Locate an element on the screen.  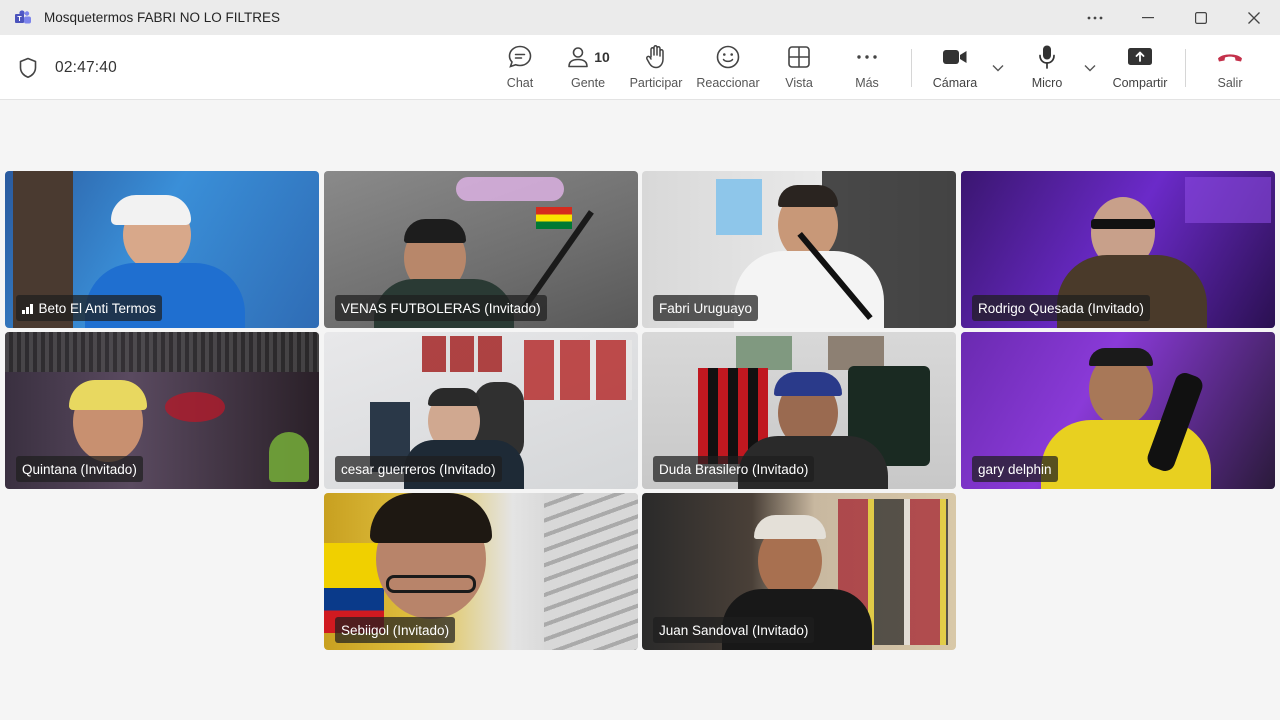
video-tile: Sebiigol (Invitado) is located at coordinates (481, 571).